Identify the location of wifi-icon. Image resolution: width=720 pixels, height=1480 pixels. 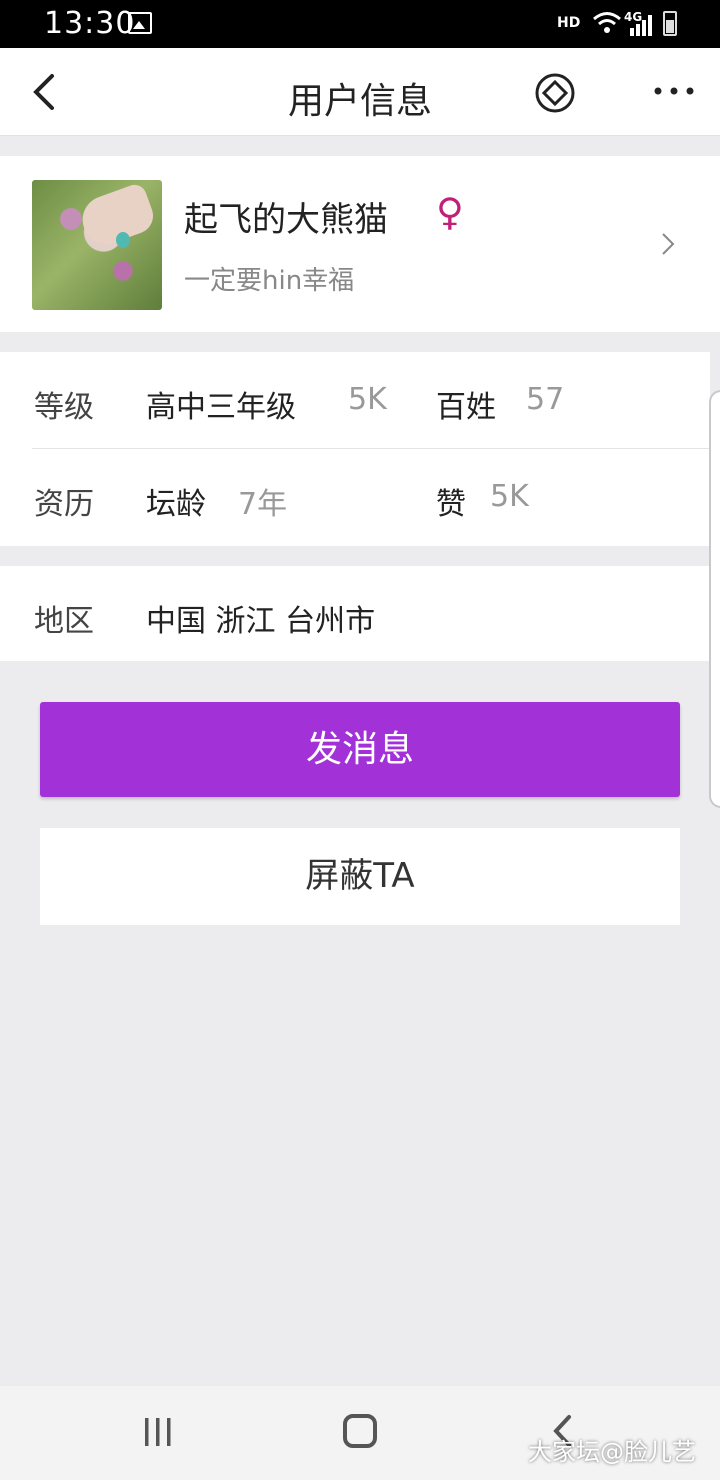
(607, 22).